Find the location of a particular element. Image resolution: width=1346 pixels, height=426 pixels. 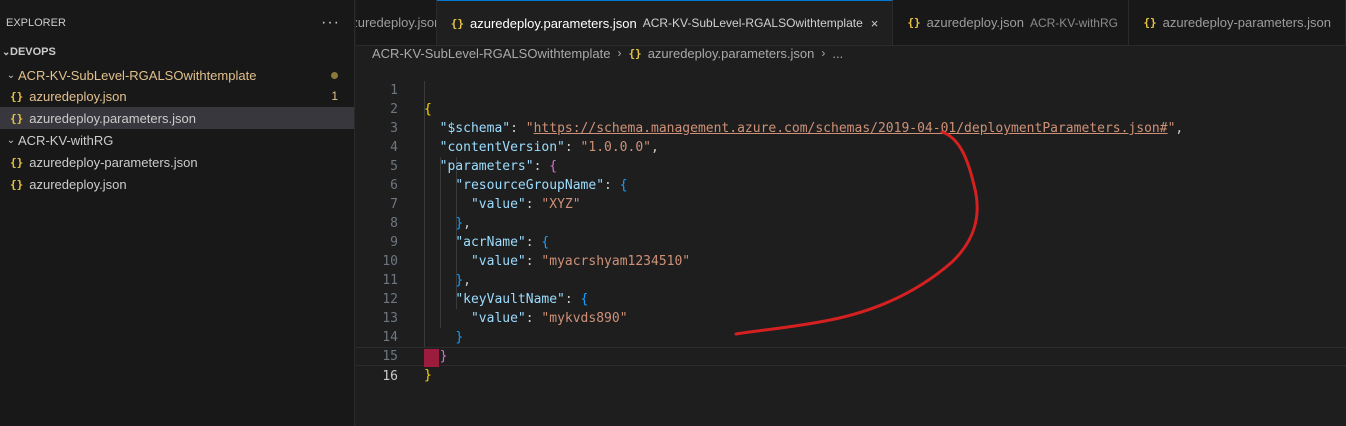

text-cursor is located at coordinates (431, 358).